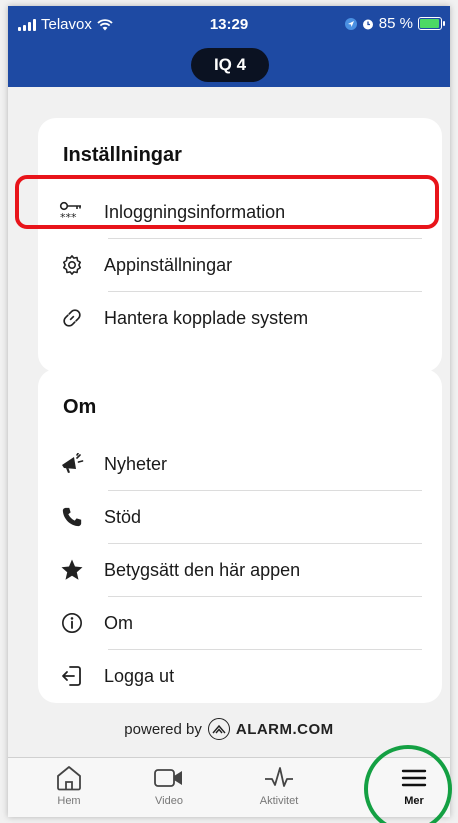 This screenshot has height=823, width=458. I want to click on system-selector: IQ 4, so click(230, 65).